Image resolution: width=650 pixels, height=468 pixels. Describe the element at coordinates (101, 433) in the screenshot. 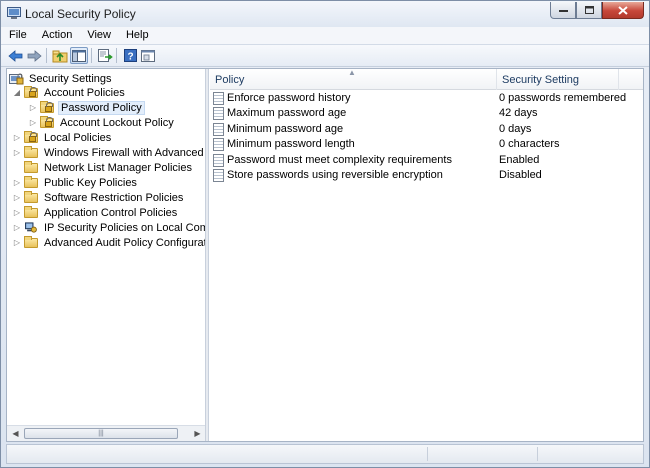

I see `scrollbar-thumb: |||` at that location.